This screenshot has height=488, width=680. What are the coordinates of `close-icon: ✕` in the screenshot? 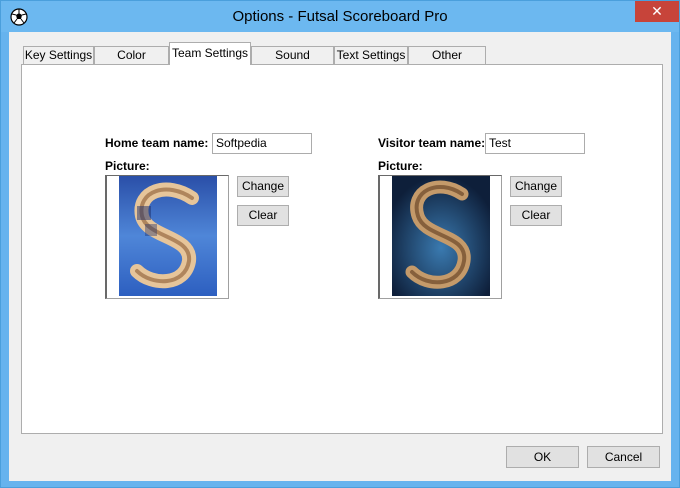 It's located at (657, 11).